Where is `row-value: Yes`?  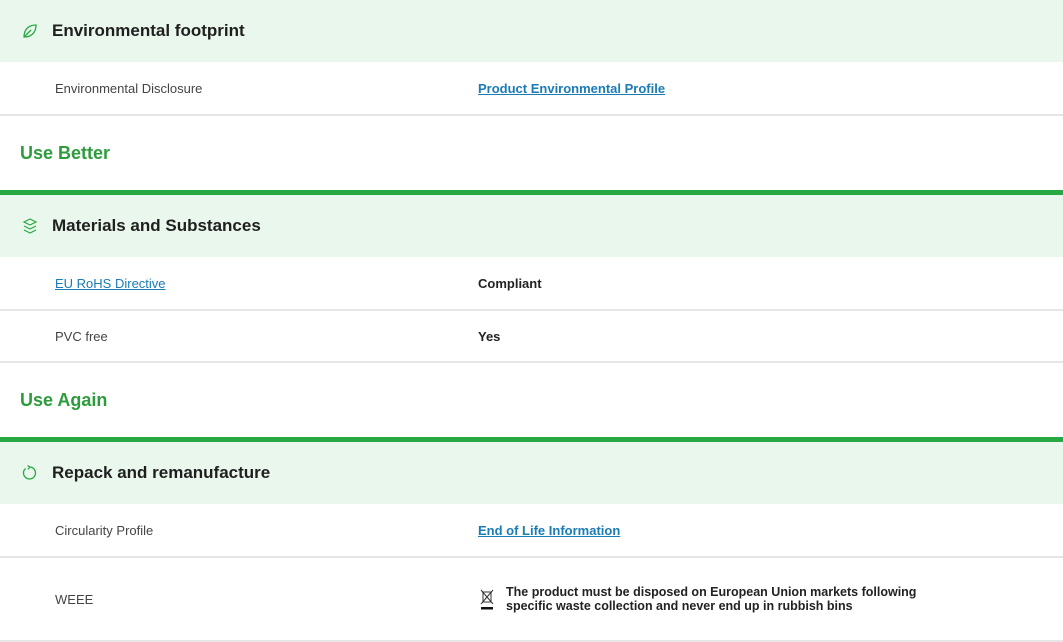
row-value: Yes is located at coordinates (489, 336).